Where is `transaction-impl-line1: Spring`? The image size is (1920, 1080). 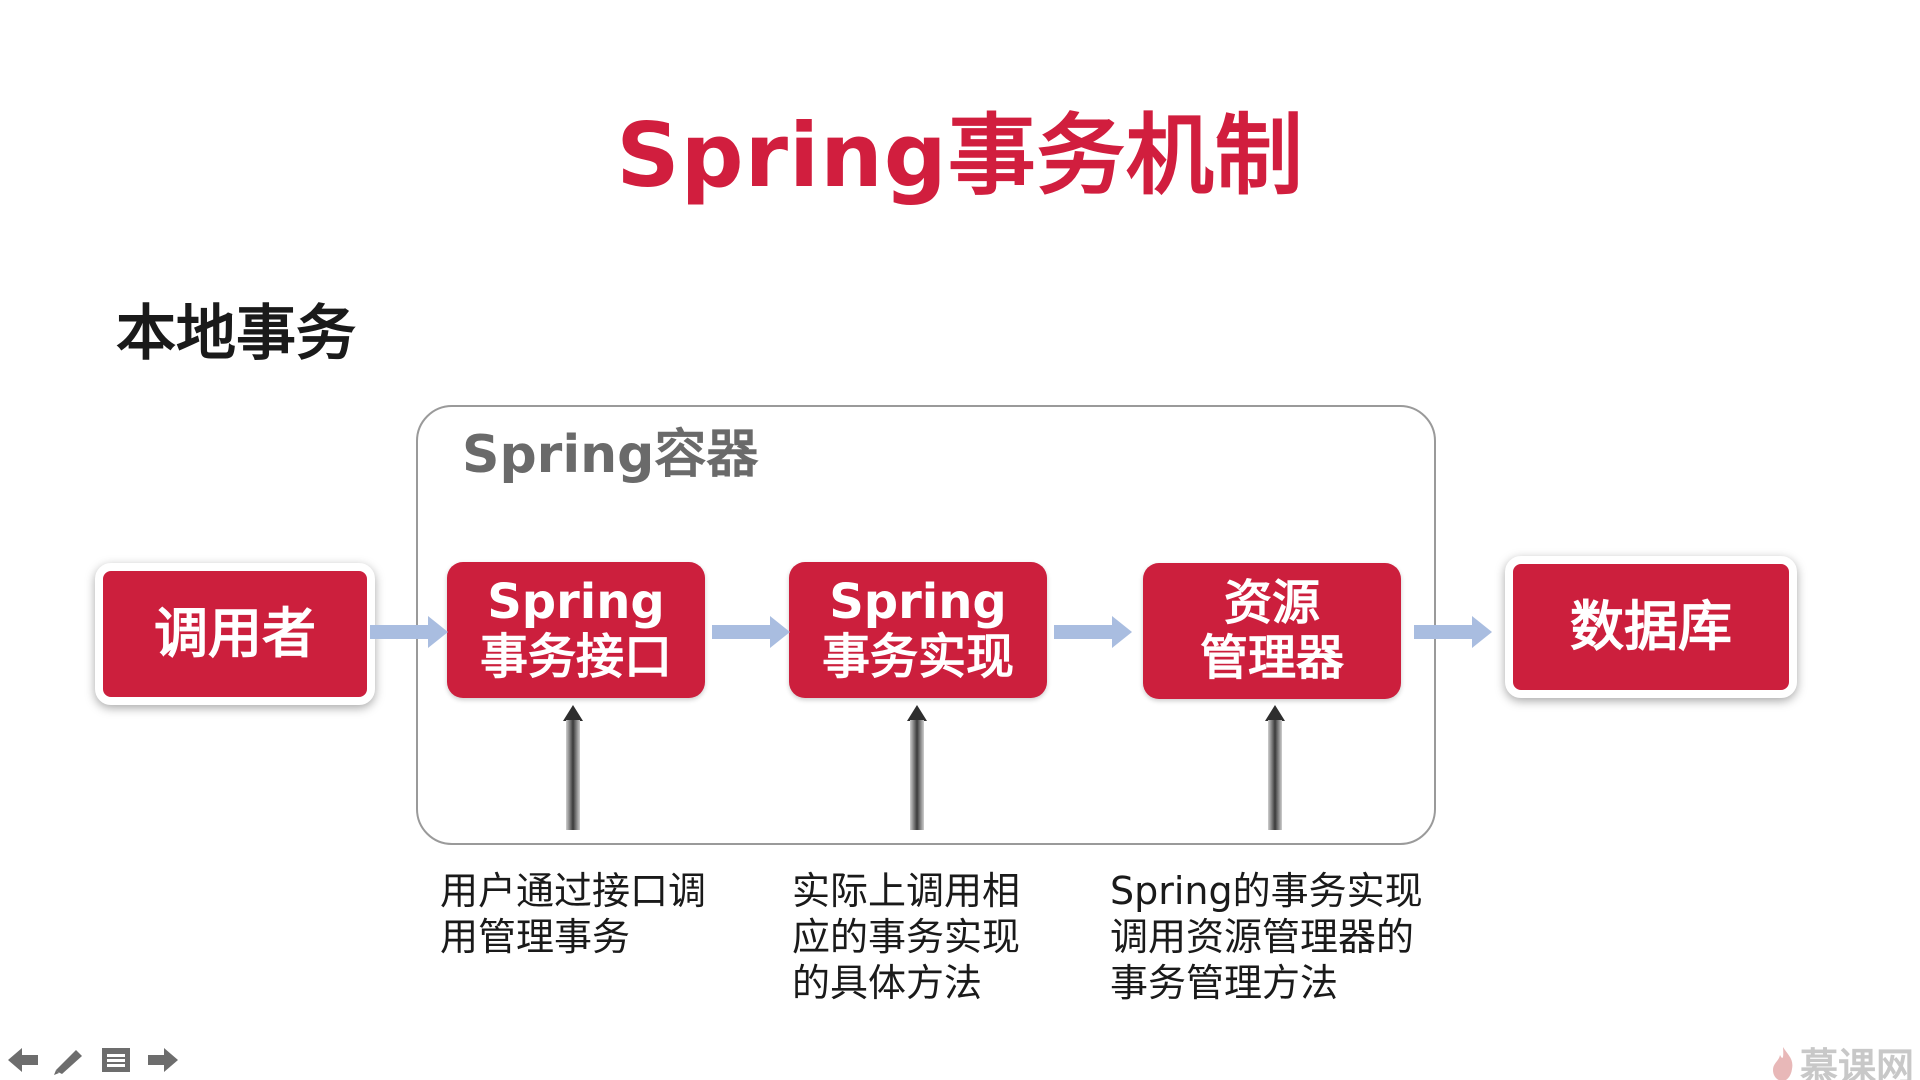
transaction-impl-line1: Spring is located at coordinates (918, 601).